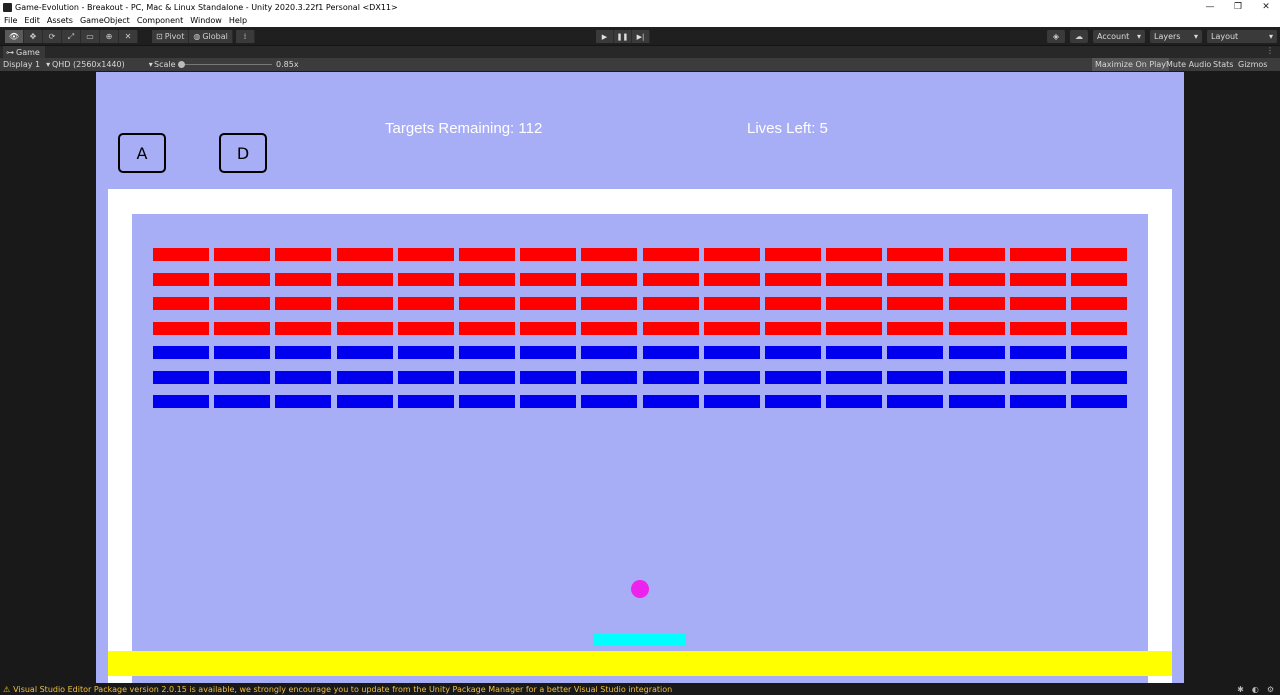 This screenshot has height=695, width=1280. What do you see at coordinates (1270, 689) in the screenshot?
I see `settings-icon: ⚙` at bounding box center [1270, 689].